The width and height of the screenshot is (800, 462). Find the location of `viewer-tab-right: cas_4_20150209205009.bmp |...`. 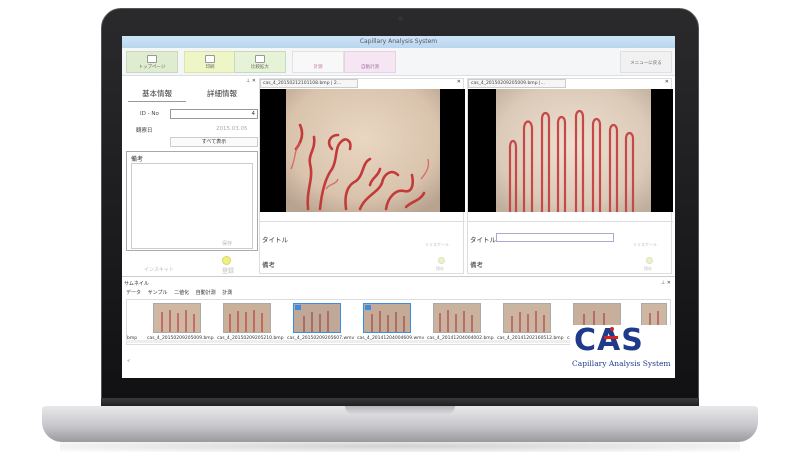

viewer-tab-right: cas_4_20150209205009.bmp |... is located at coordinates (517, 83).